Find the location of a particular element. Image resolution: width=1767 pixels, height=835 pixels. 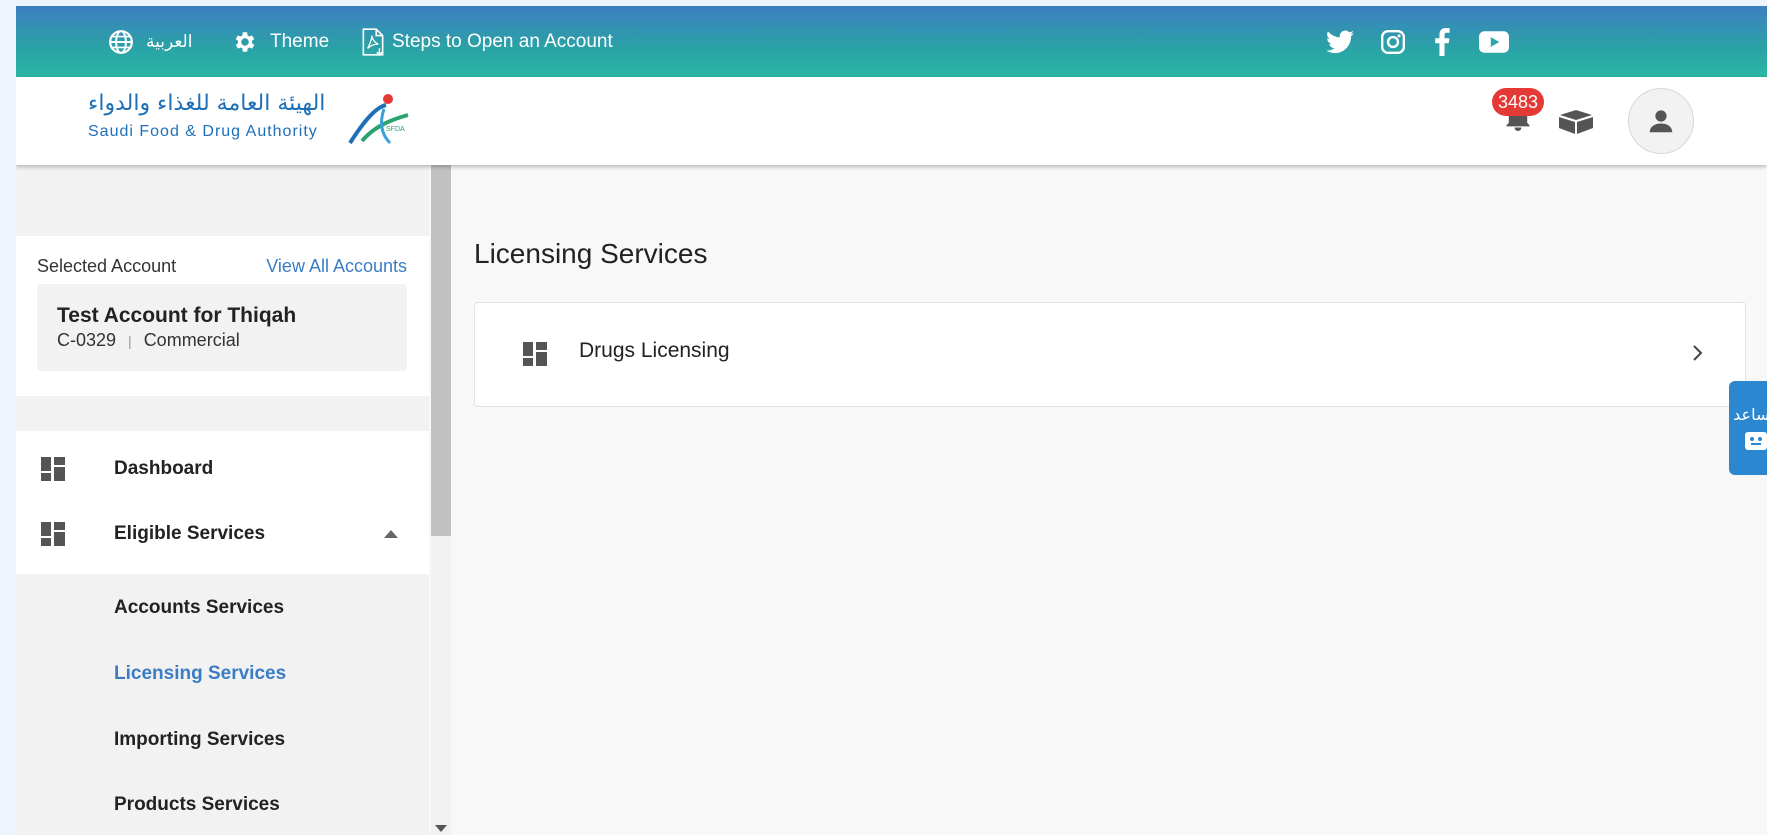

chevron-right-icon is located at coordinates (1698, 353).